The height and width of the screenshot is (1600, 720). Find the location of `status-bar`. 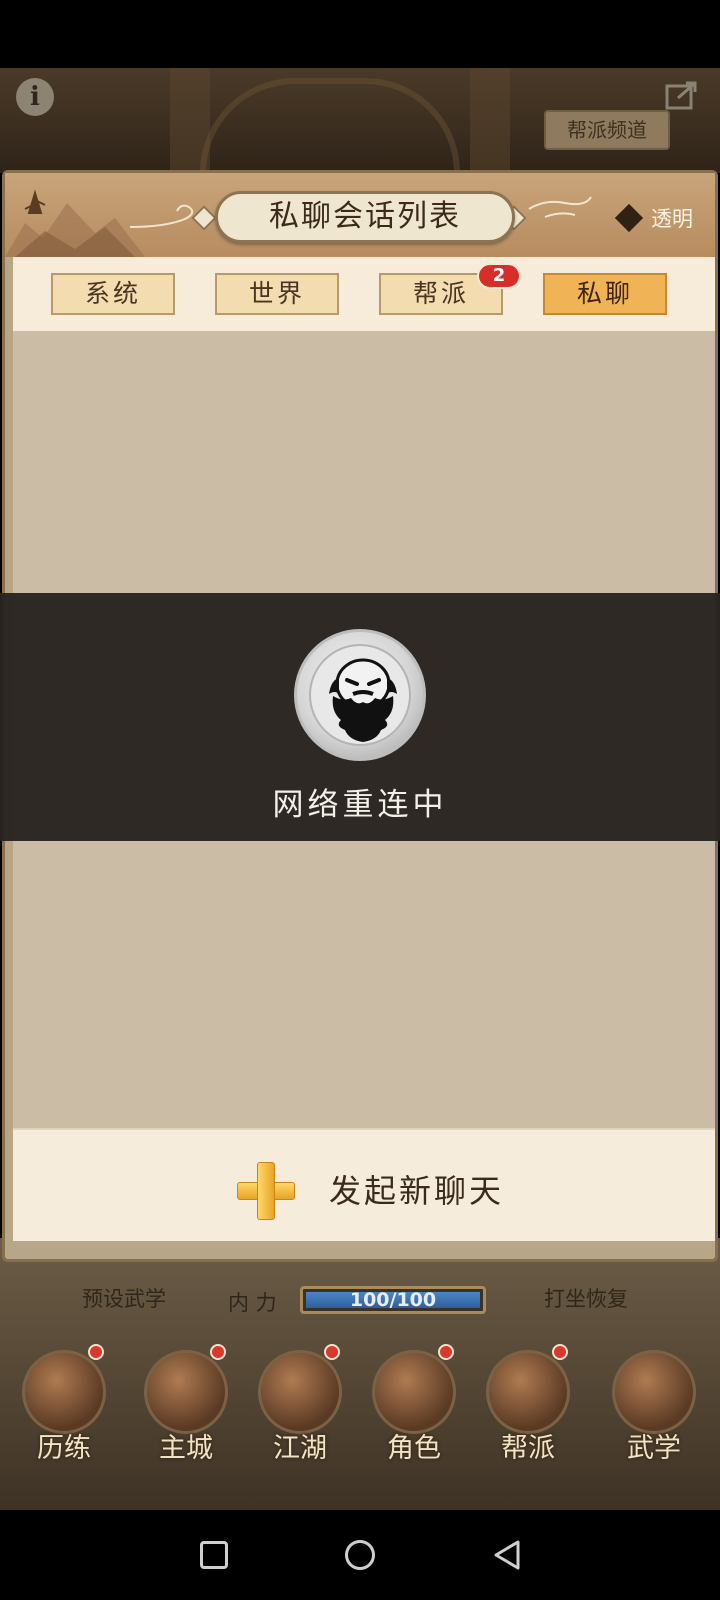

status-bar is located at coordinates (360, 34).